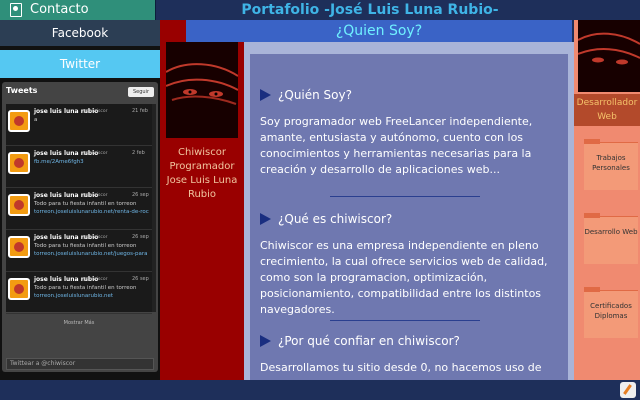 Image resolution: width=640 pixels, height=400 pixels. What do you see at coordinates (379, 31) in the screenshot?
I see `section-header: ¿Quien Soy?` at bounding box center [379, 31].